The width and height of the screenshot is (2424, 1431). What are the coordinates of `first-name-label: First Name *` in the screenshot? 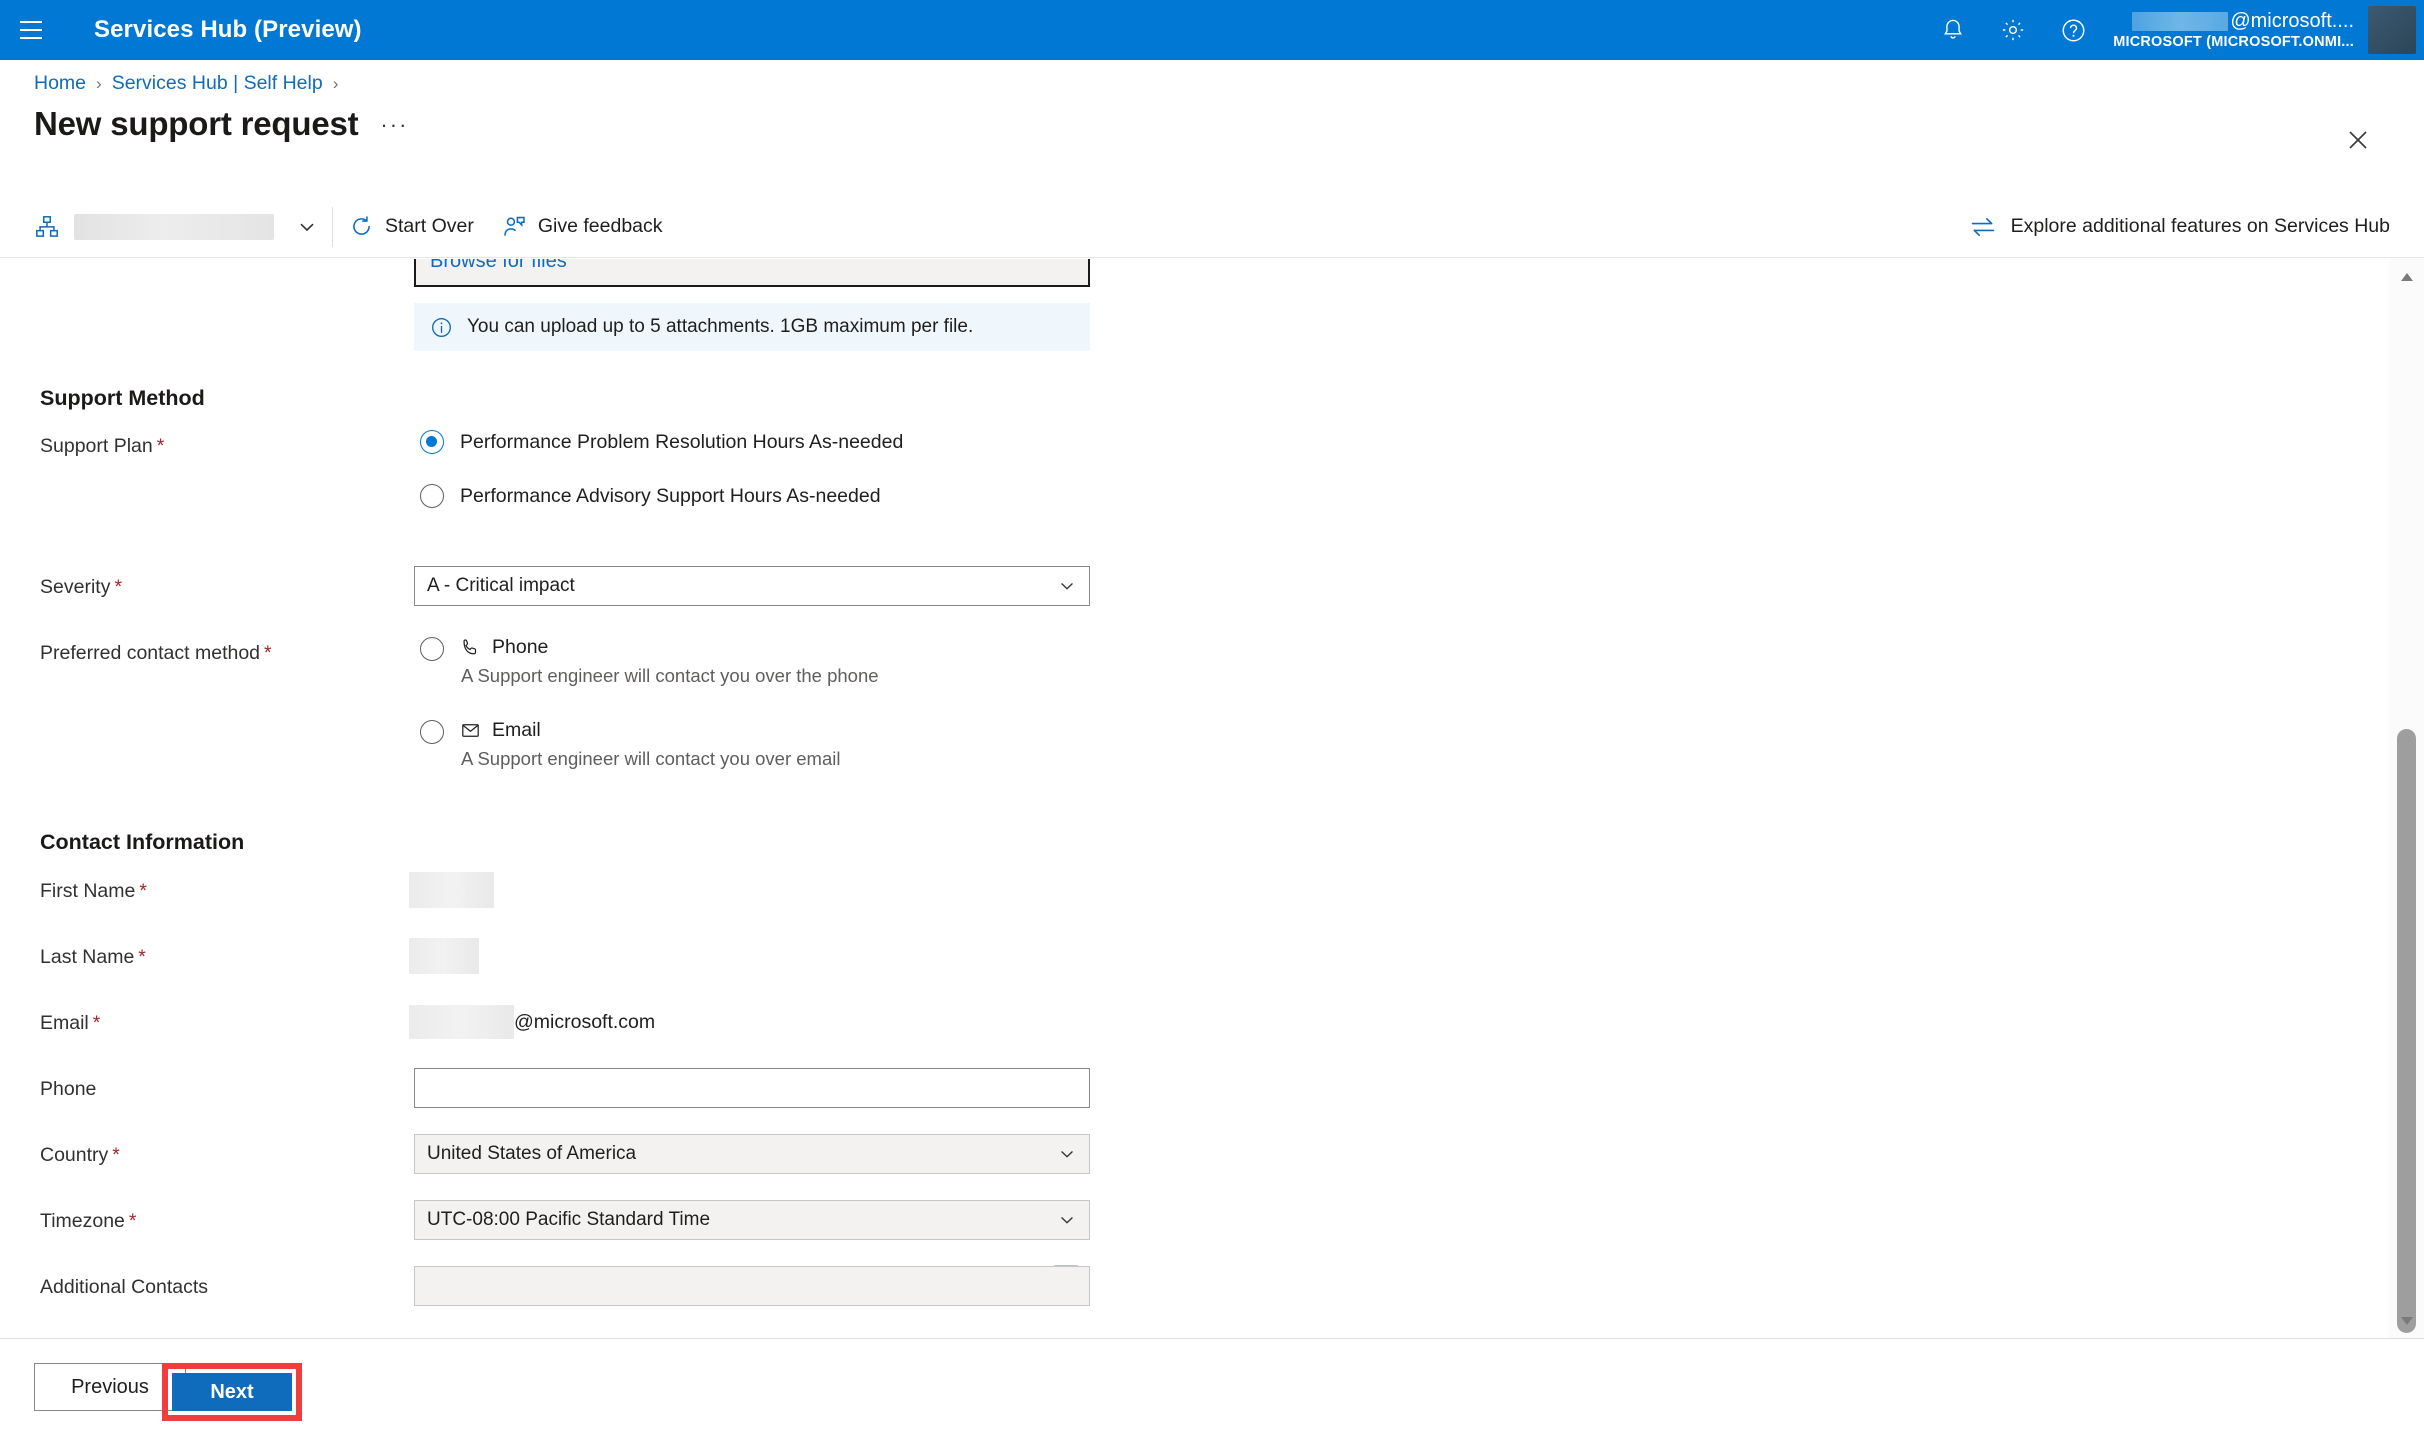 It's located at (93, 891).